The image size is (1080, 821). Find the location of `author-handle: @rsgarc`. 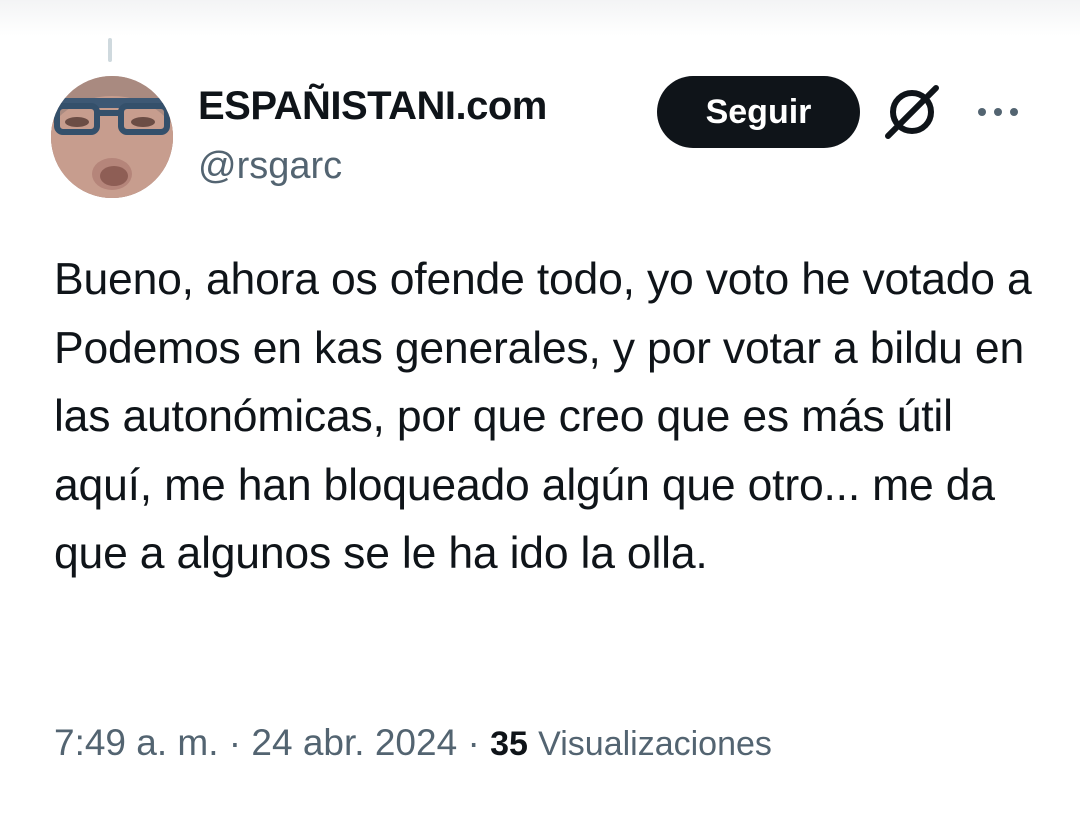

author-handle: @rsgarc is located at coordinates (270, 166).